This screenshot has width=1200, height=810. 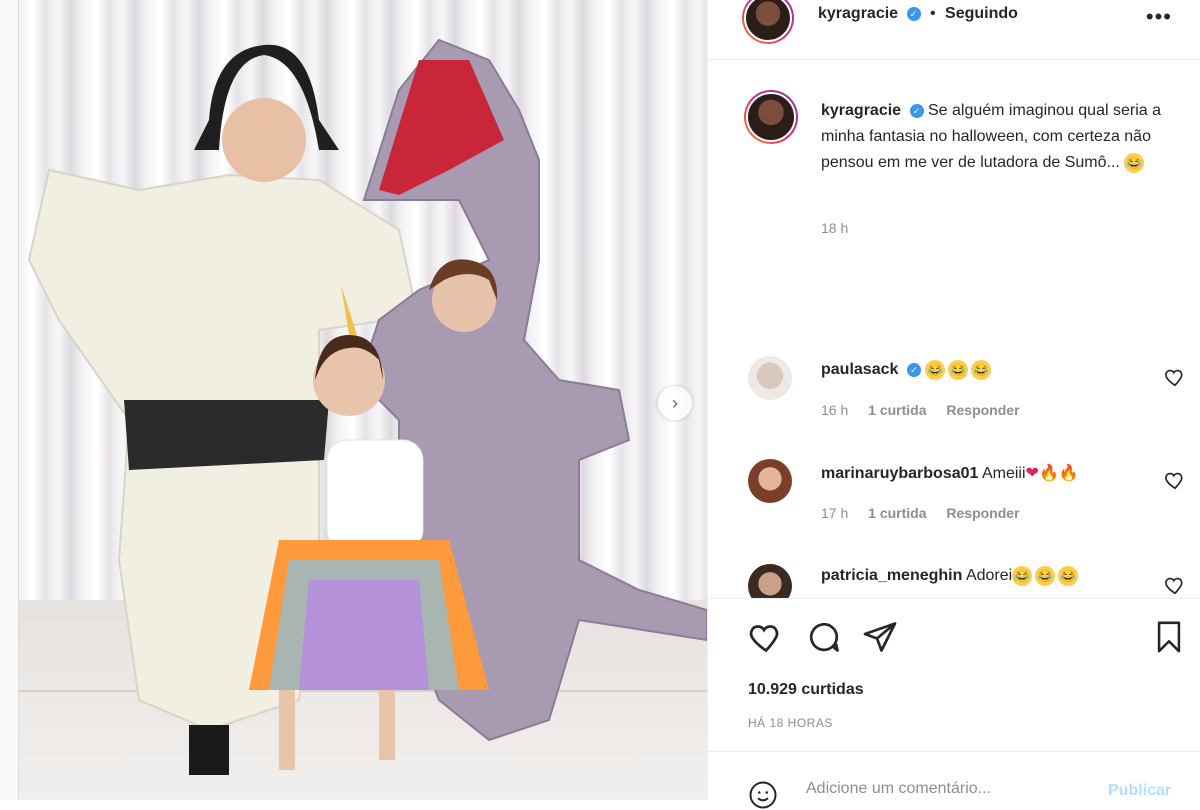 What do you see at coordinates (1169, 637) in the screenshot?
I see `save-bookmark-icon` at bounding box center [1169, 637].